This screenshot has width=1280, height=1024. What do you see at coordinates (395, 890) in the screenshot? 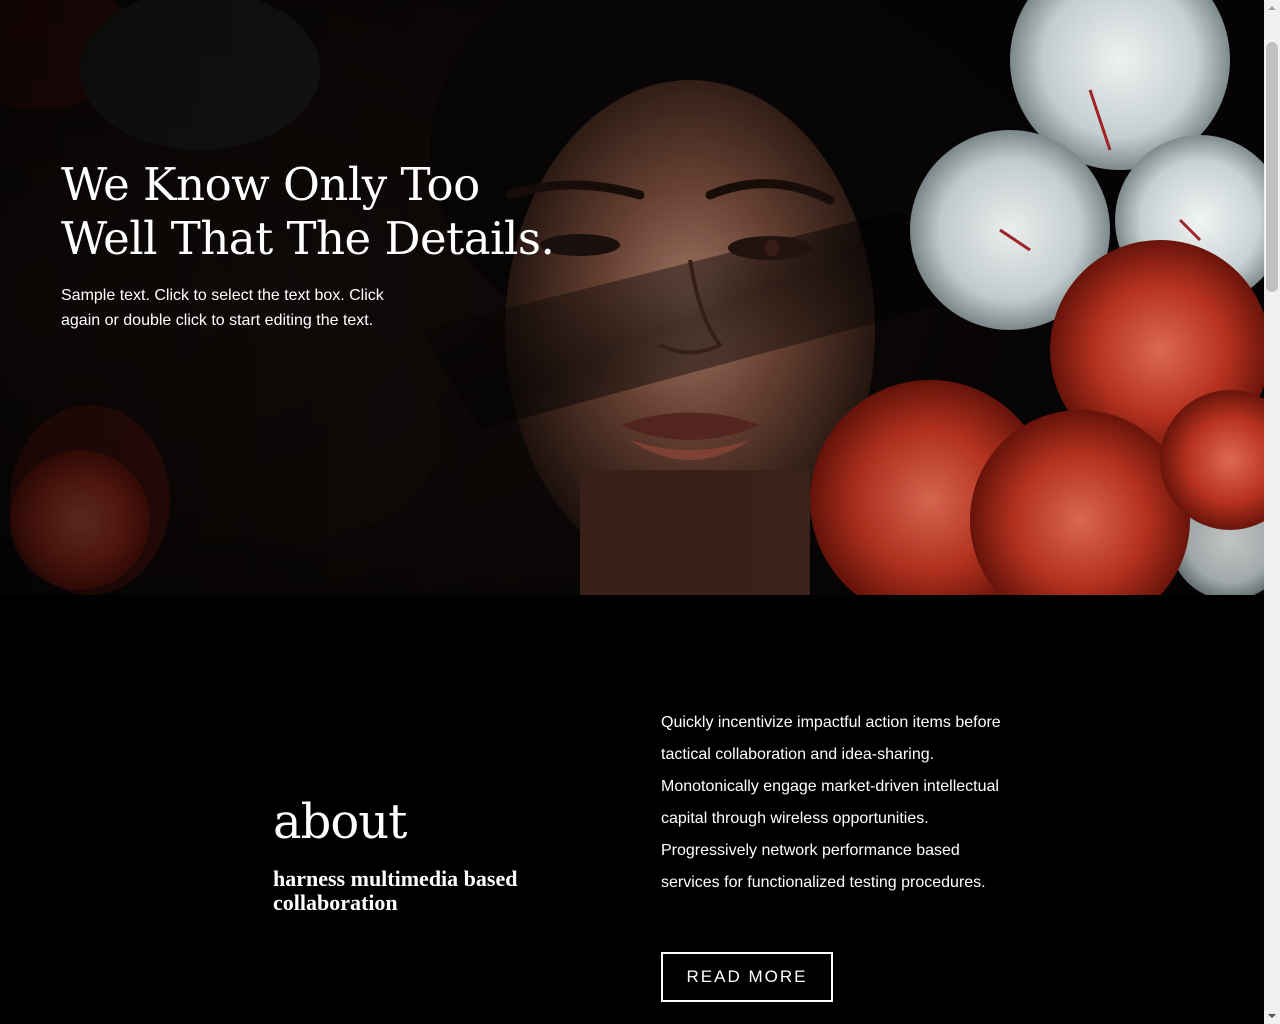
I see `about-subheading: harness multimedia based collaboration` at bounding box center [395, 890].